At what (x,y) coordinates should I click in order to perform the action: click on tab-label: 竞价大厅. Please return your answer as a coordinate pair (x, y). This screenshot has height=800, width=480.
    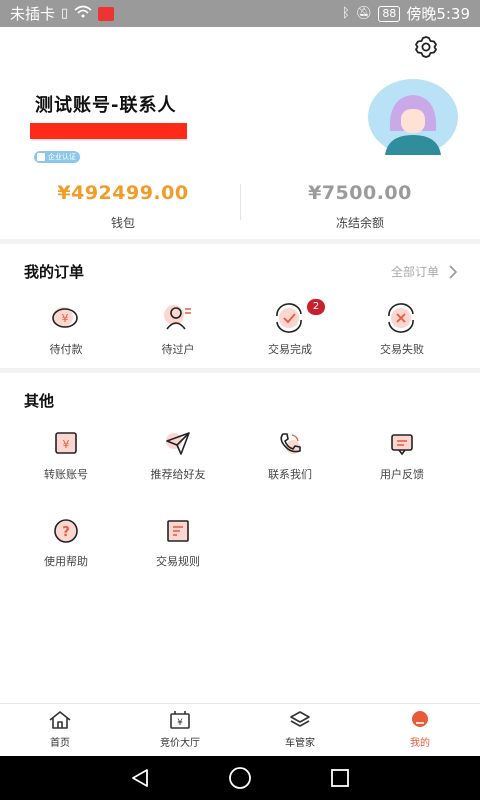
    Looking at the image, I should click on (180, 743).